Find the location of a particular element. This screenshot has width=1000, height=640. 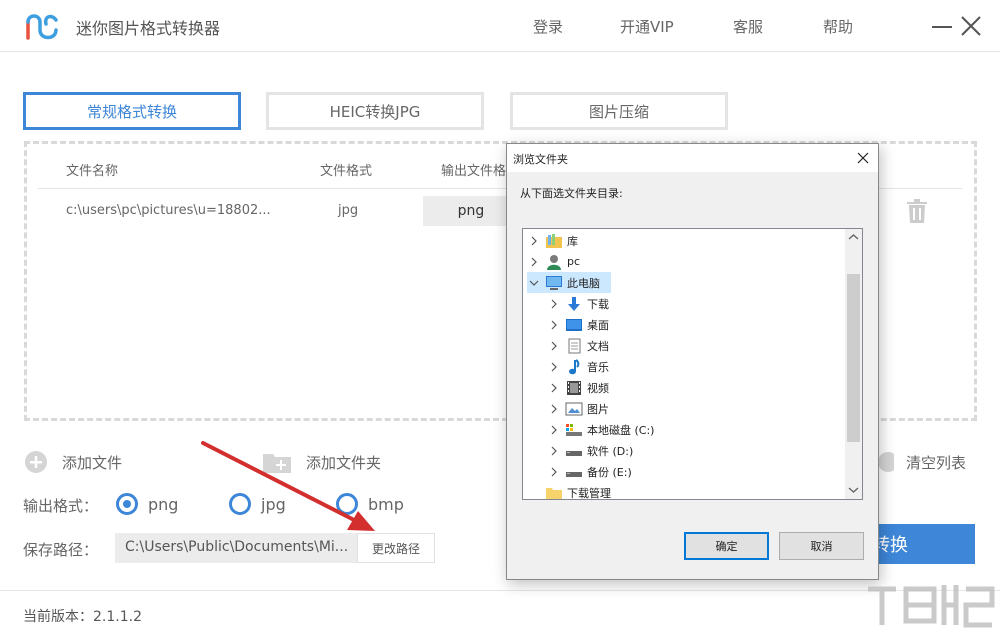

column-header-output: 输出文件格 is located at coordinates (474, 171).